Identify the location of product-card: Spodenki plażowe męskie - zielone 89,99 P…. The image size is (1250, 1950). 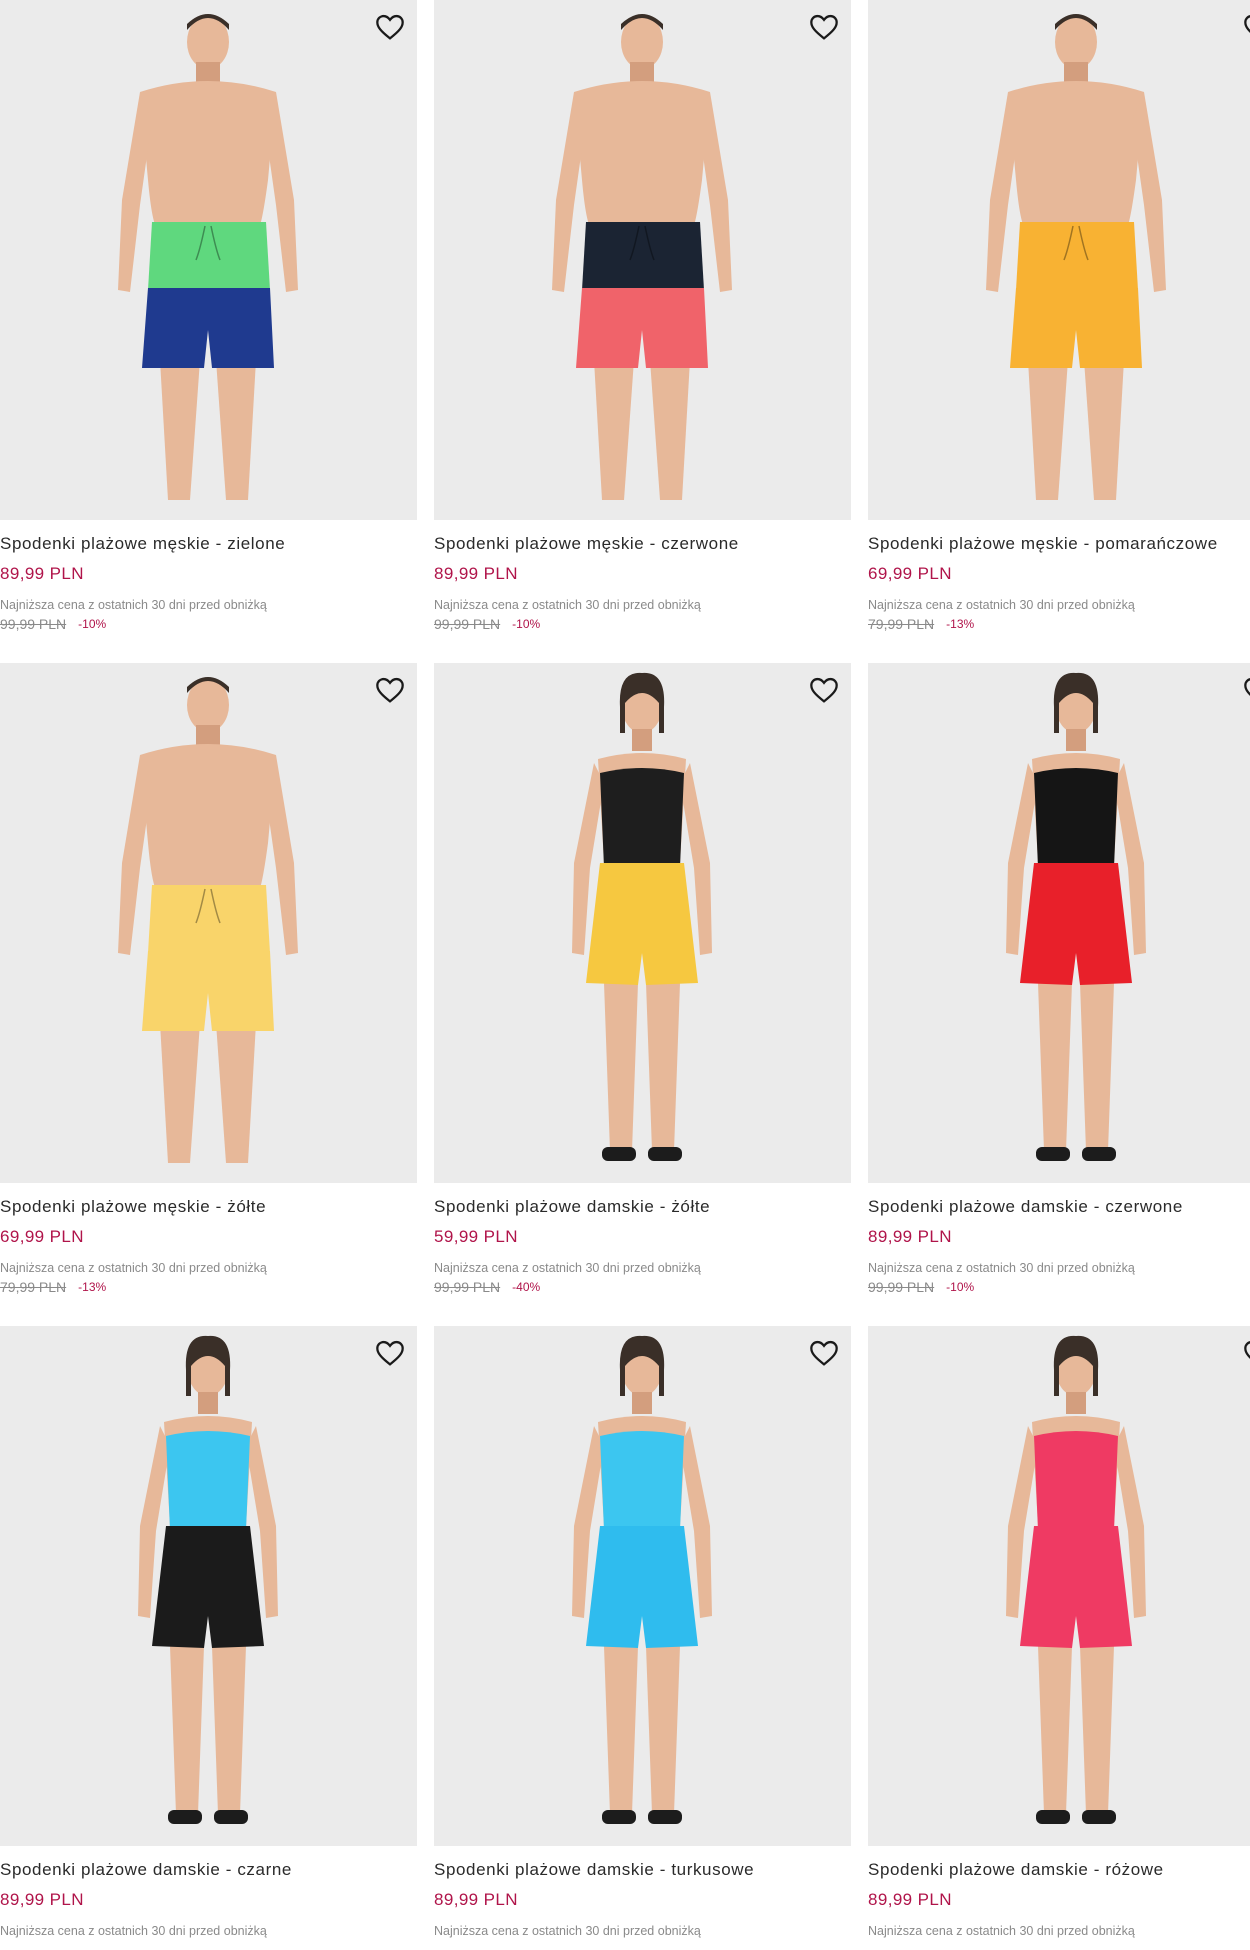
(208, 316).